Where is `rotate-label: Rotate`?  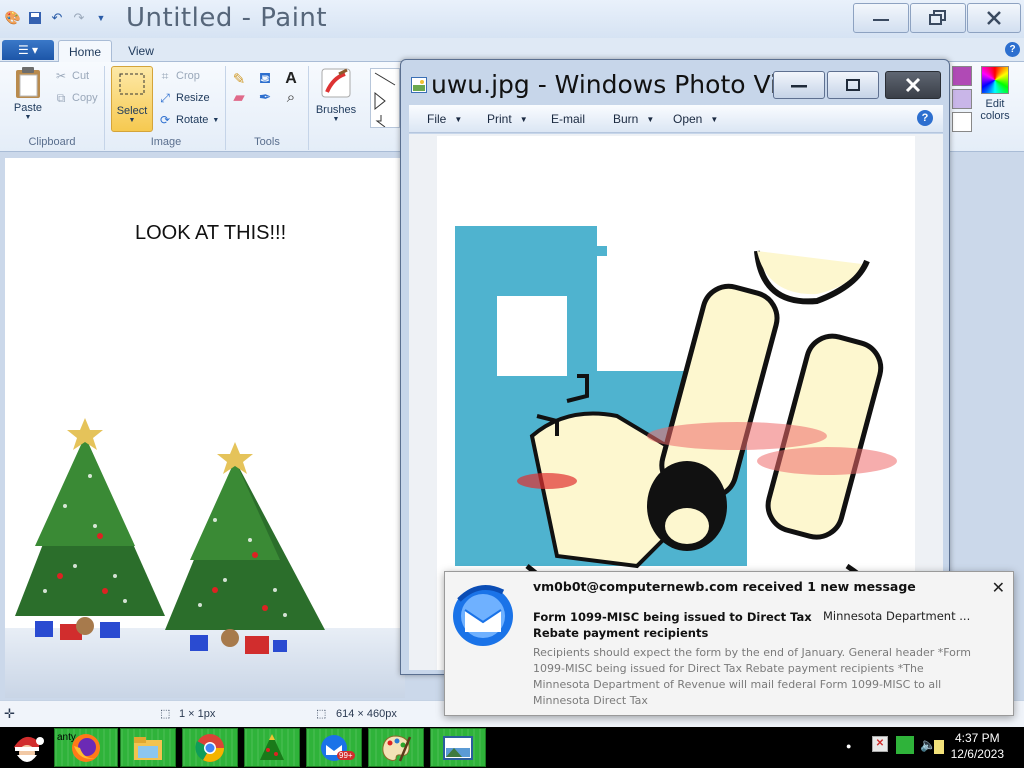
rotate-label: Rotate is located at coordinates (192, 120).